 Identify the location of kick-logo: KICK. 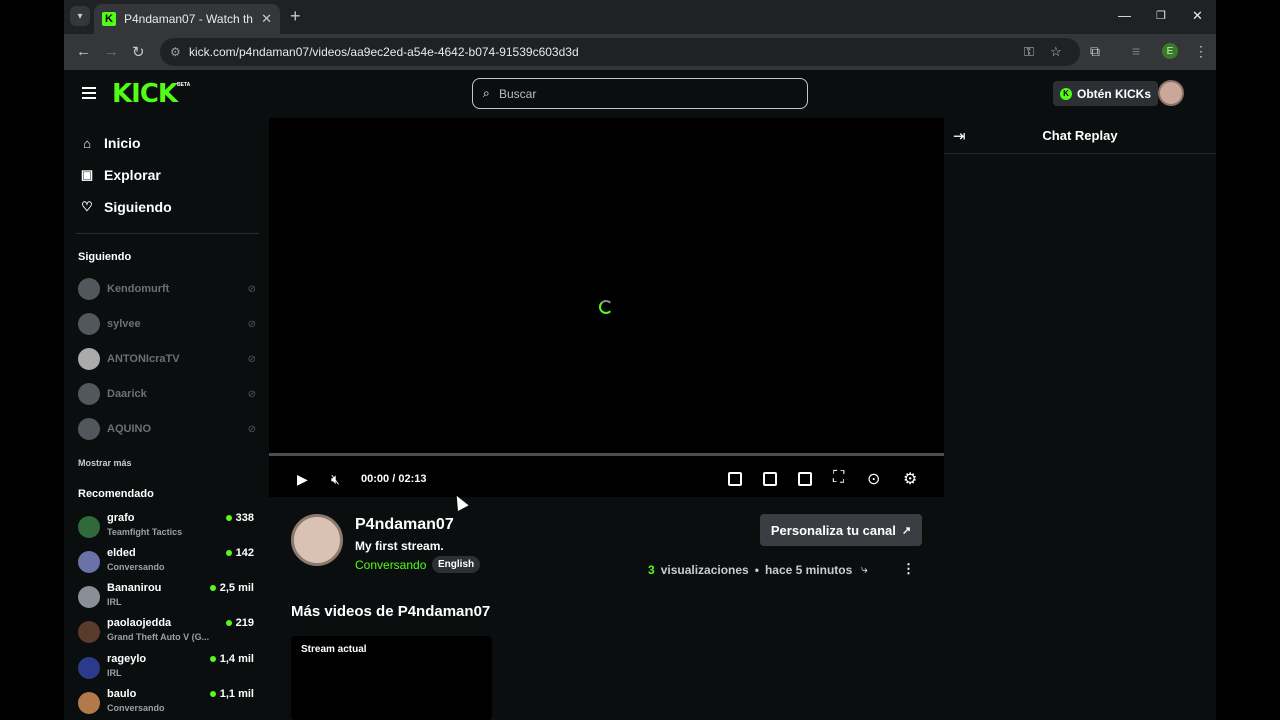
(145, 94).